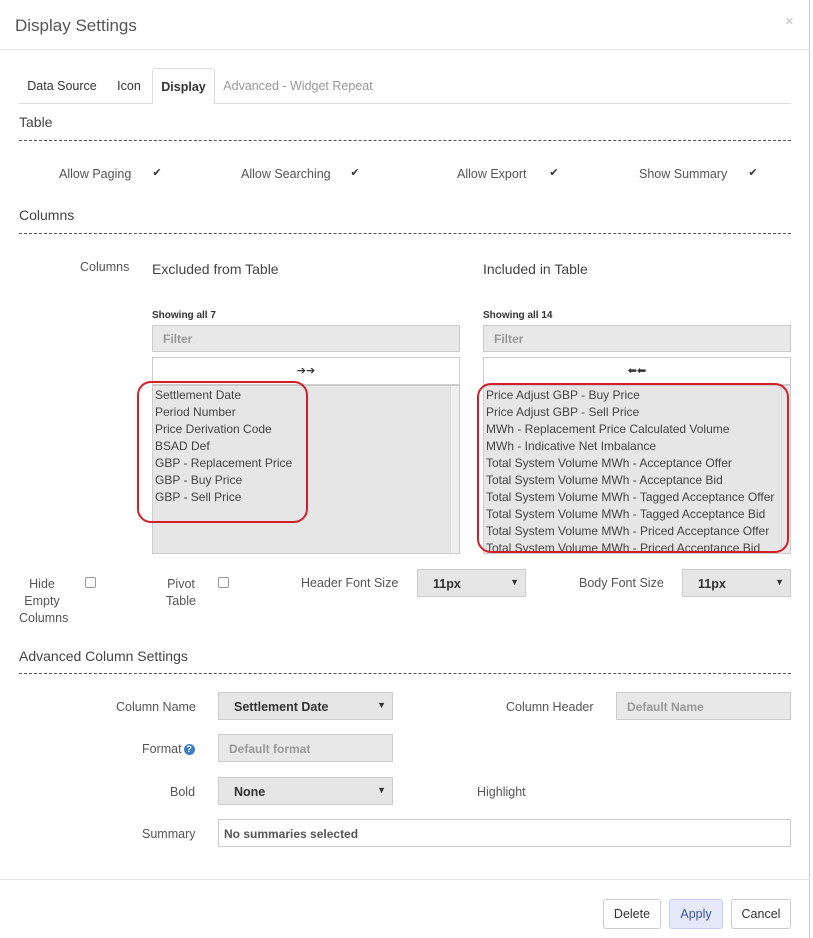  I want to click on allow-searching-checkbox: ✔, so click(355, 173).